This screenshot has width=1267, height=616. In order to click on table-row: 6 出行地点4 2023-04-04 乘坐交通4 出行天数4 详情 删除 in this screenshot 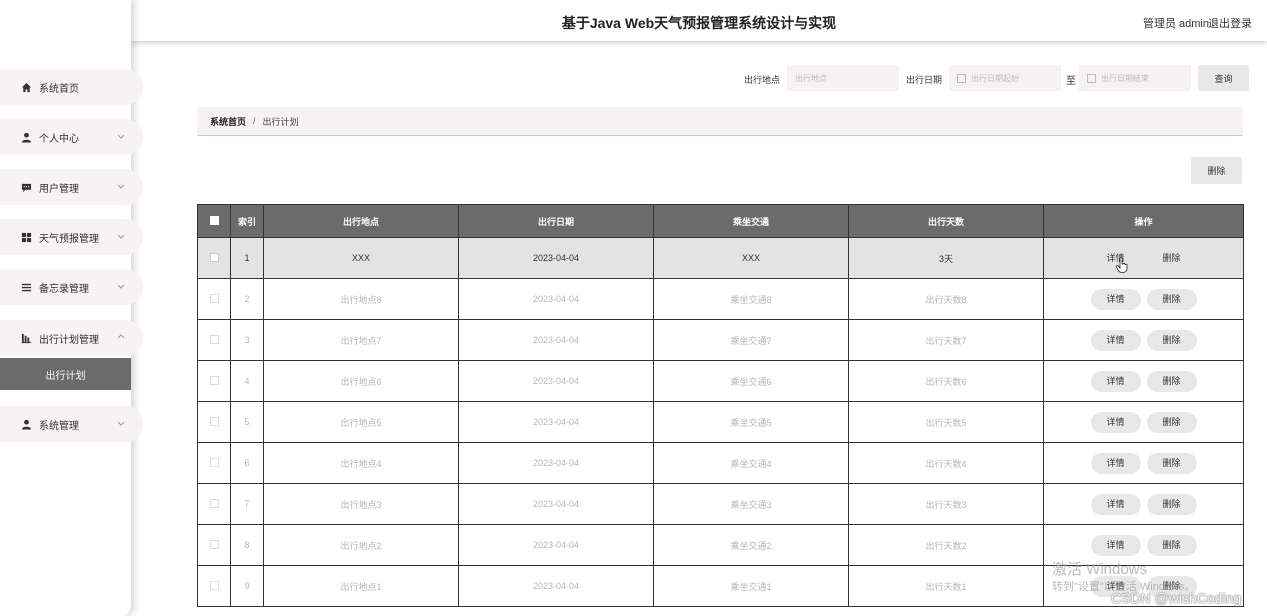, I will do `click(720, 463)`.